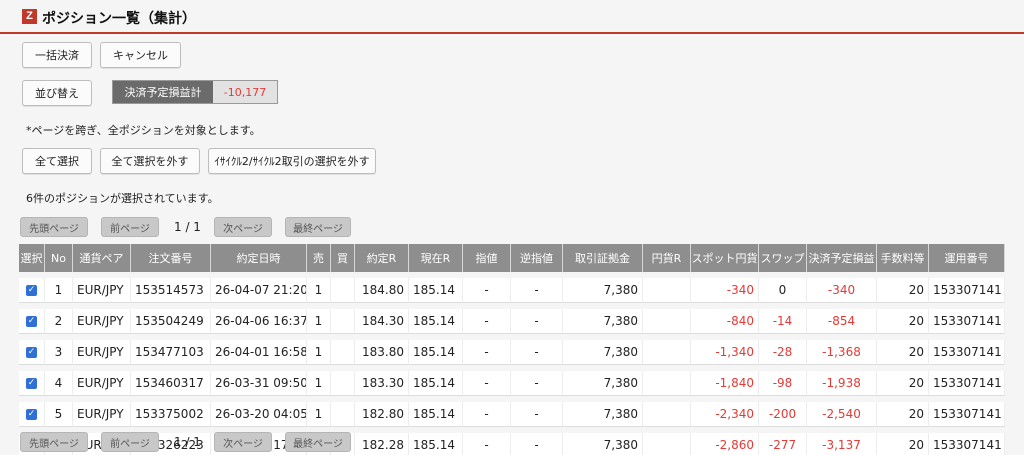 Image resolution: width=1024 pixels, height=455 pixels. What do you see at coordinates (382, 383) in the screenshot?
I see `table-cell: 183.30` at bounding box center [382, 383].